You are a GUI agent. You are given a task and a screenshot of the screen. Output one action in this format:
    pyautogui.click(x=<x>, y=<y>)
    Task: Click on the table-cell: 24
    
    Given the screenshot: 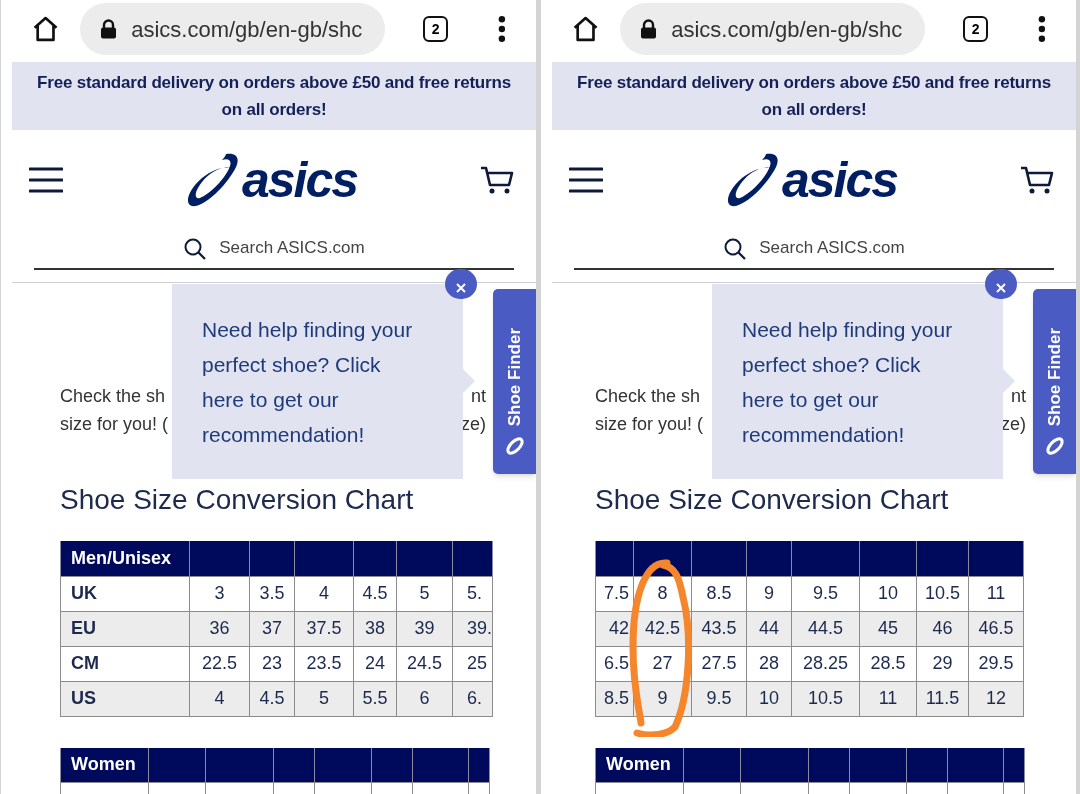 What is the action you would take?
    pyautogui.click(x=375, y=663)
    